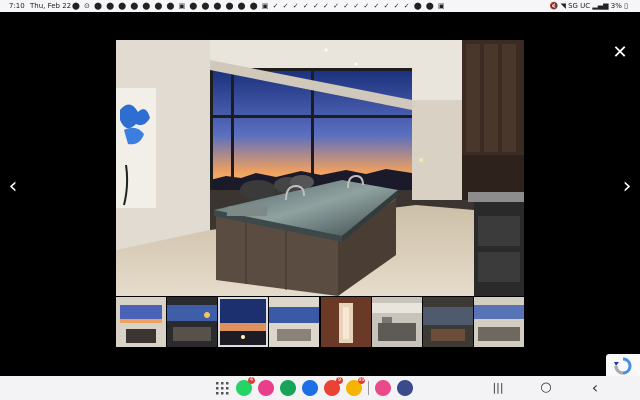 Image resolution: width=640 pixels, height=400 pixels. I want to click on close-icon: ✕, so click(620, 52).